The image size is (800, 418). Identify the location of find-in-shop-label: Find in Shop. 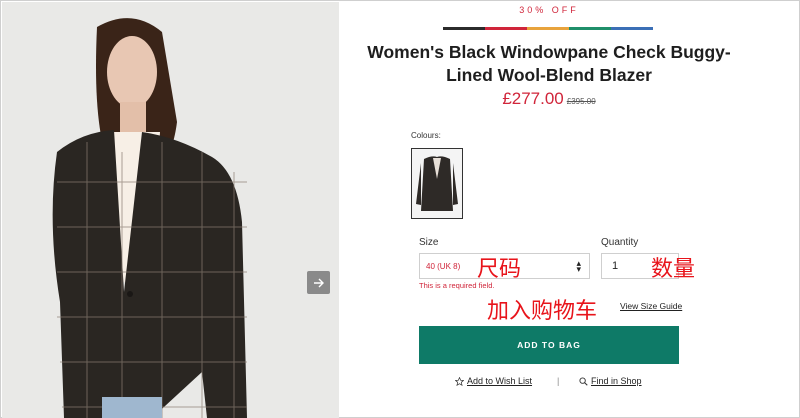
(616, 381).